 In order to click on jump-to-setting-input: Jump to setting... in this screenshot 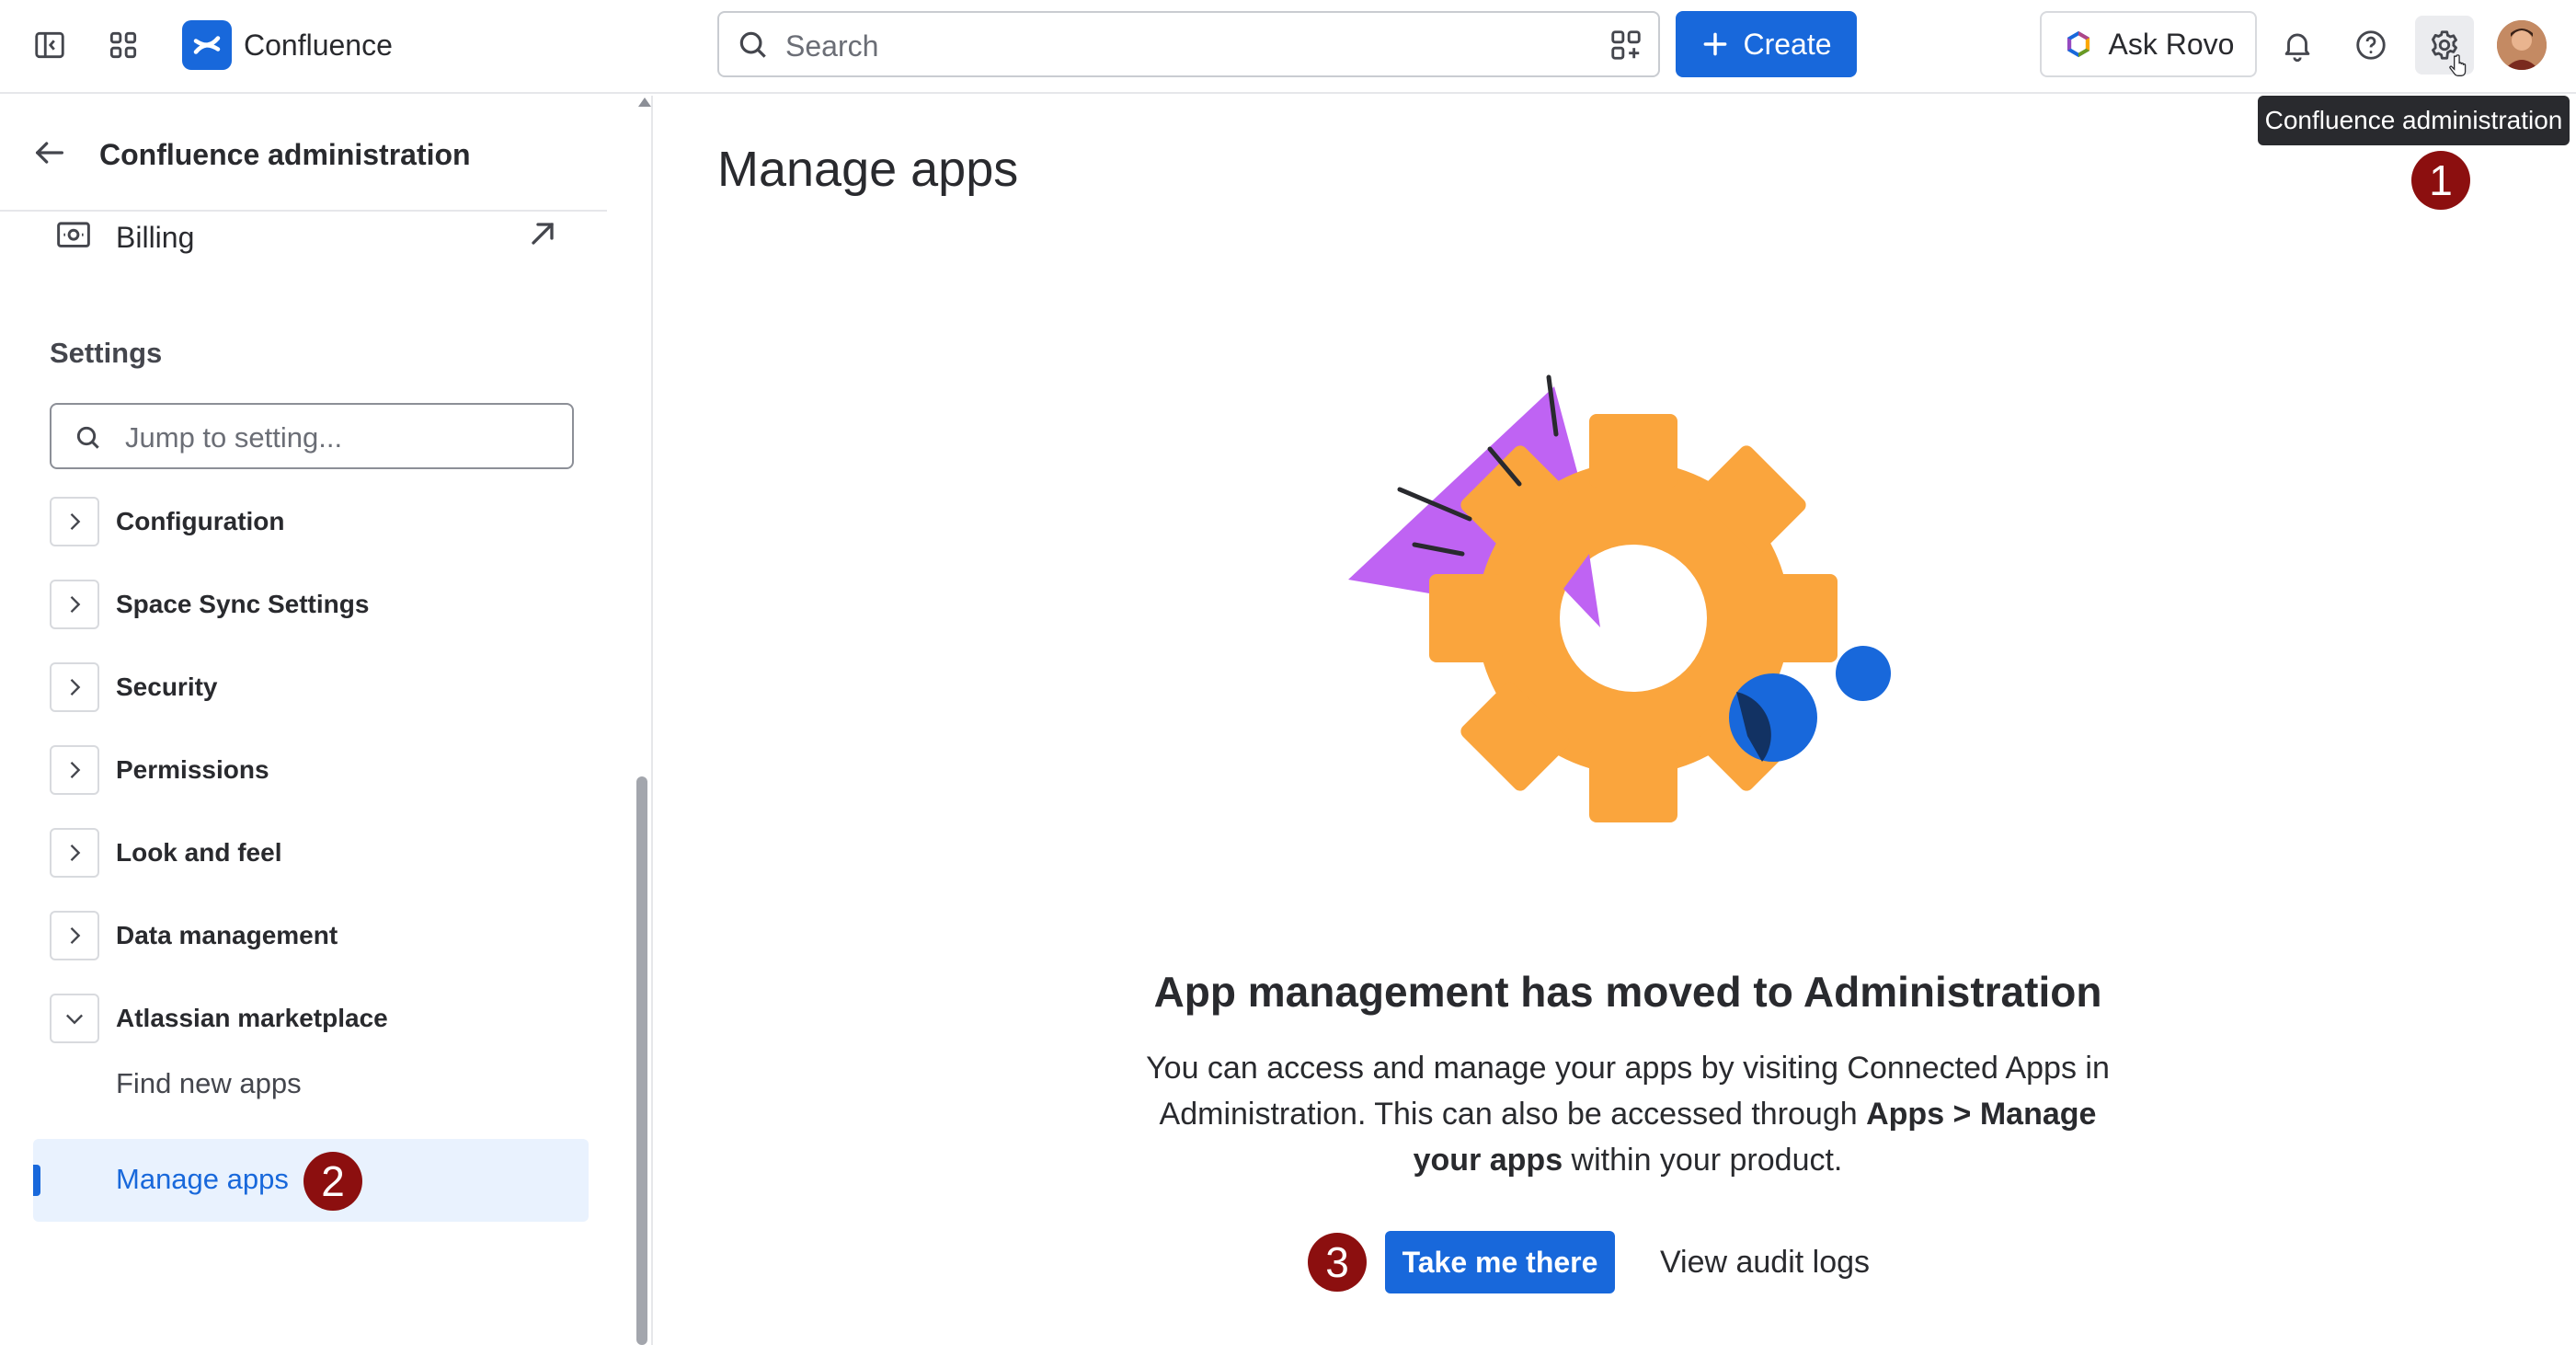, I will do `click(312, 436)`.